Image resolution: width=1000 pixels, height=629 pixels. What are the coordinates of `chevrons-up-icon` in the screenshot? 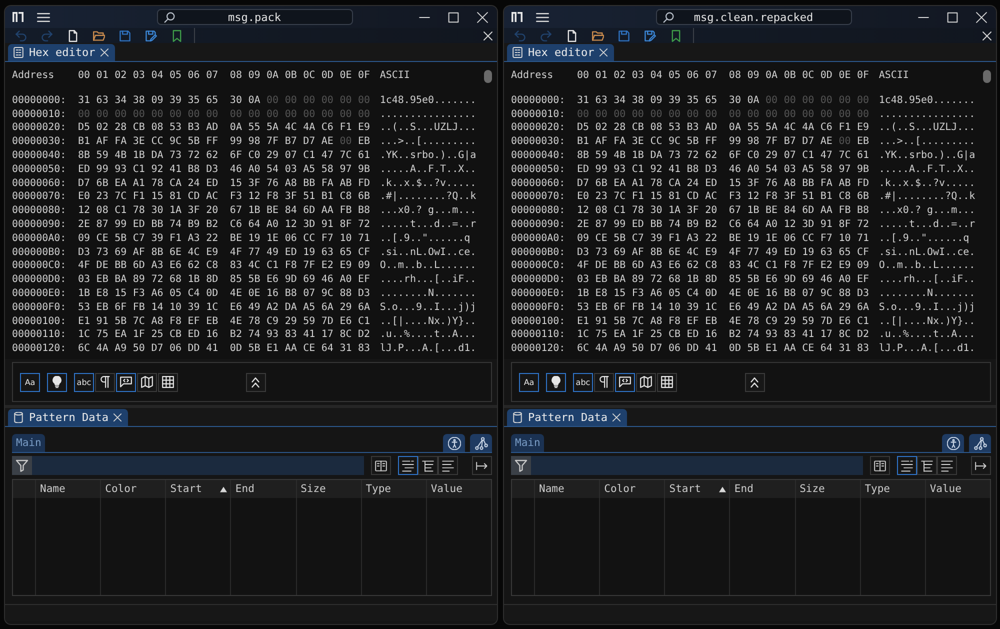 It's located at (255, 382).